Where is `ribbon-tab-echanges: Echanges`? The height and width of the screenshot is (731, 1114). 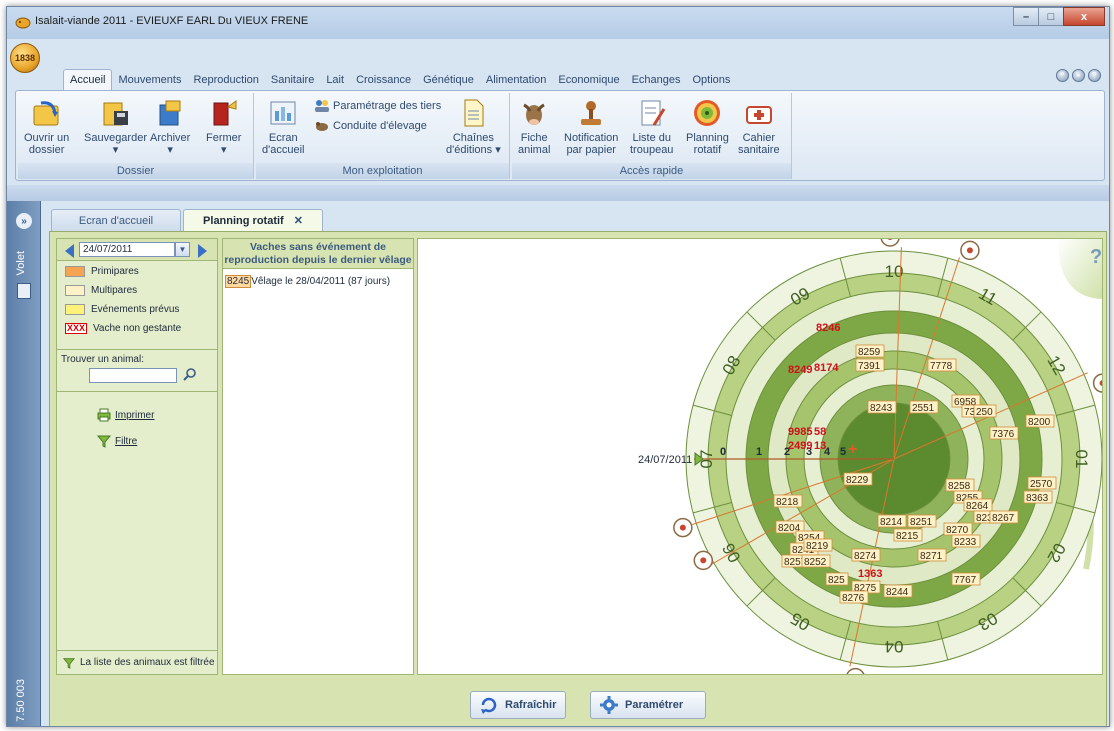 ribbon-tab-echanges: Echanges is located at coordinates (656, 80).